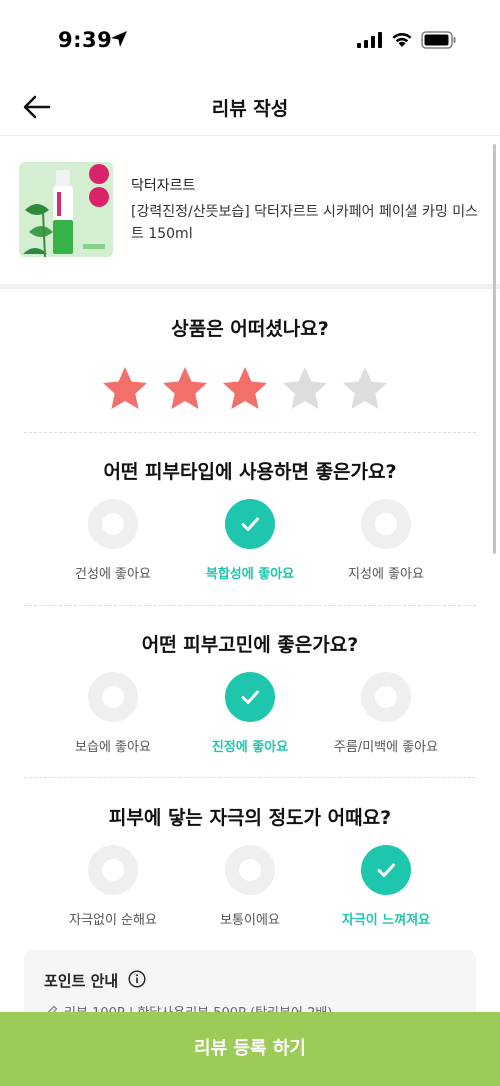 Image resolution: width=500 pixels, height=1086 pixels. Describe the element at coordinates (250, 40) in the screenshot. I see `status-bar: 9:39` at that location.